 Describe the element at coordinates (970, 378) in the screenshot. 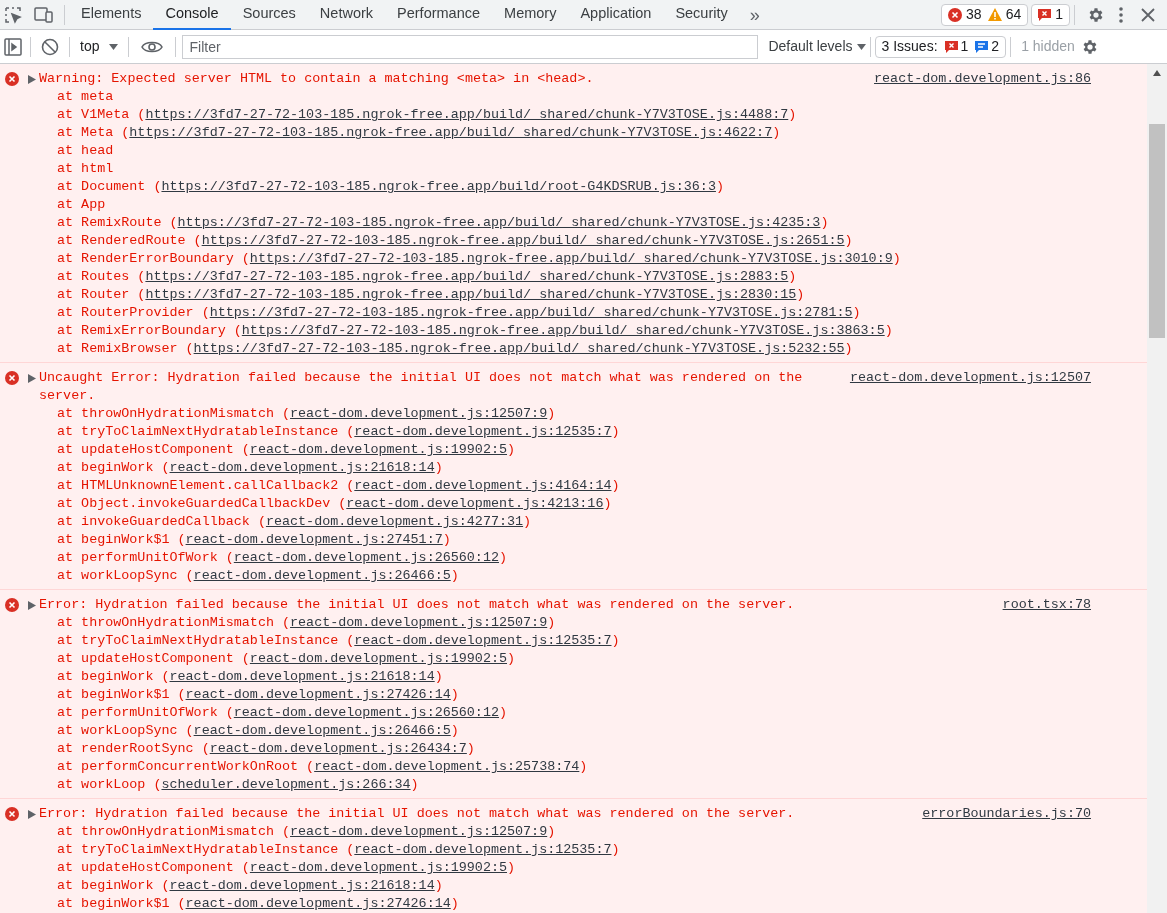

I see `source-link: react-dom.development.js:12507` at that location.